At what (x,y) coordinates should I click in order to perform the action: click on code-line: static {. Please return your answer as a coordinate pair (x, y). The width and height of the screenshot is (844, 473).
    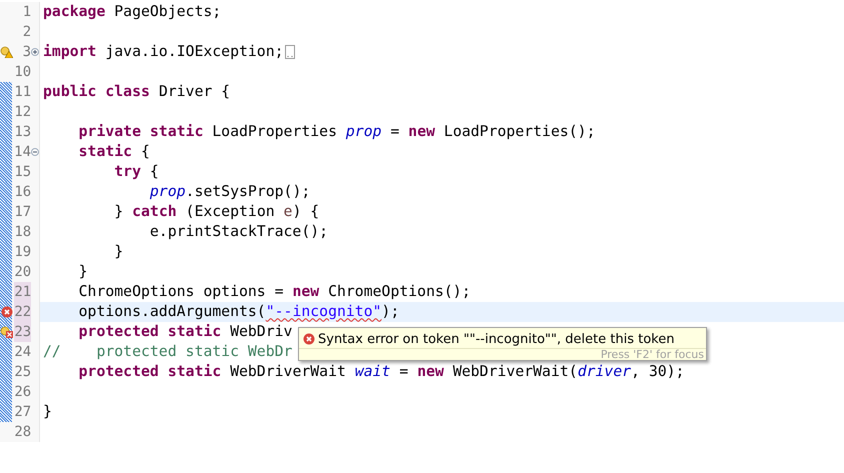
    Looking at the image, I should click on (114, 152).